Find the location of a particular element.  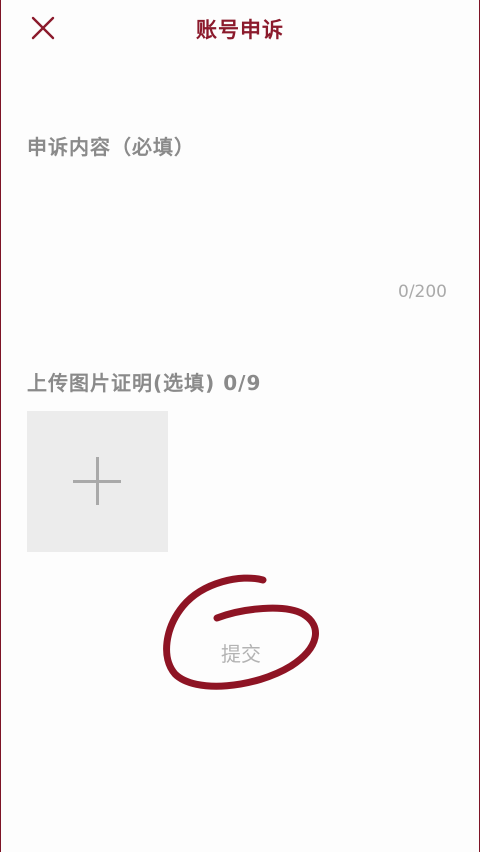

appeal-content-label: 申诉内容（必填） is located at coordinates (111, 147).